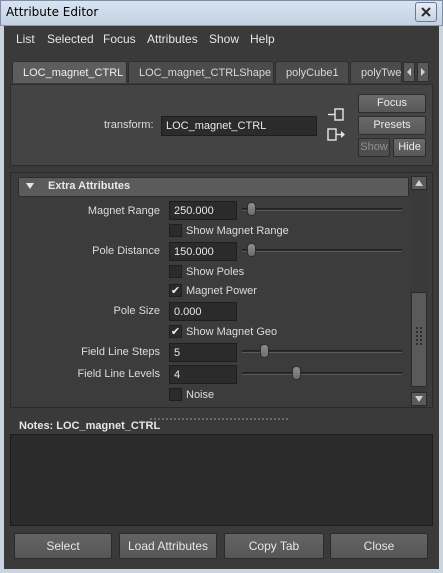 Image resolution: width=443 pixels, height=573 pixels. What do you see at coordinates (251, 250) in the screenshot?
I see `pole-distance-slider-handle` at bounding box center [251, 250].